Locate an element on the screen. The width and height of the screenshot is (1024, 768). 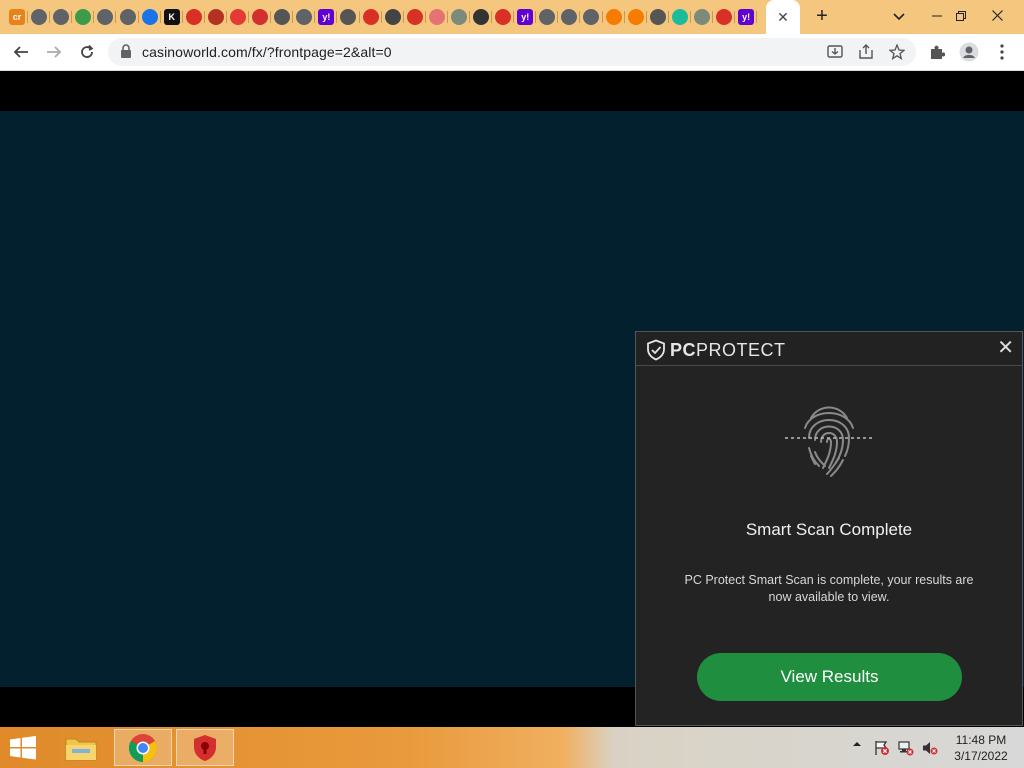
file-explorer-button is located at coordinates (81, 747).